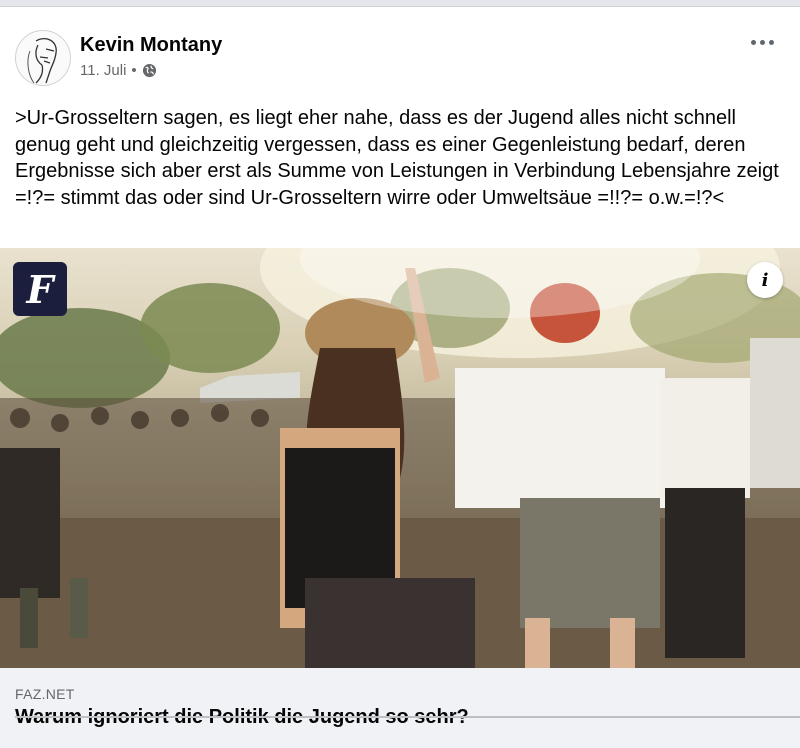 This screenshot has height=748, width=800. I want to click on globe-icon, so click(149, 70).